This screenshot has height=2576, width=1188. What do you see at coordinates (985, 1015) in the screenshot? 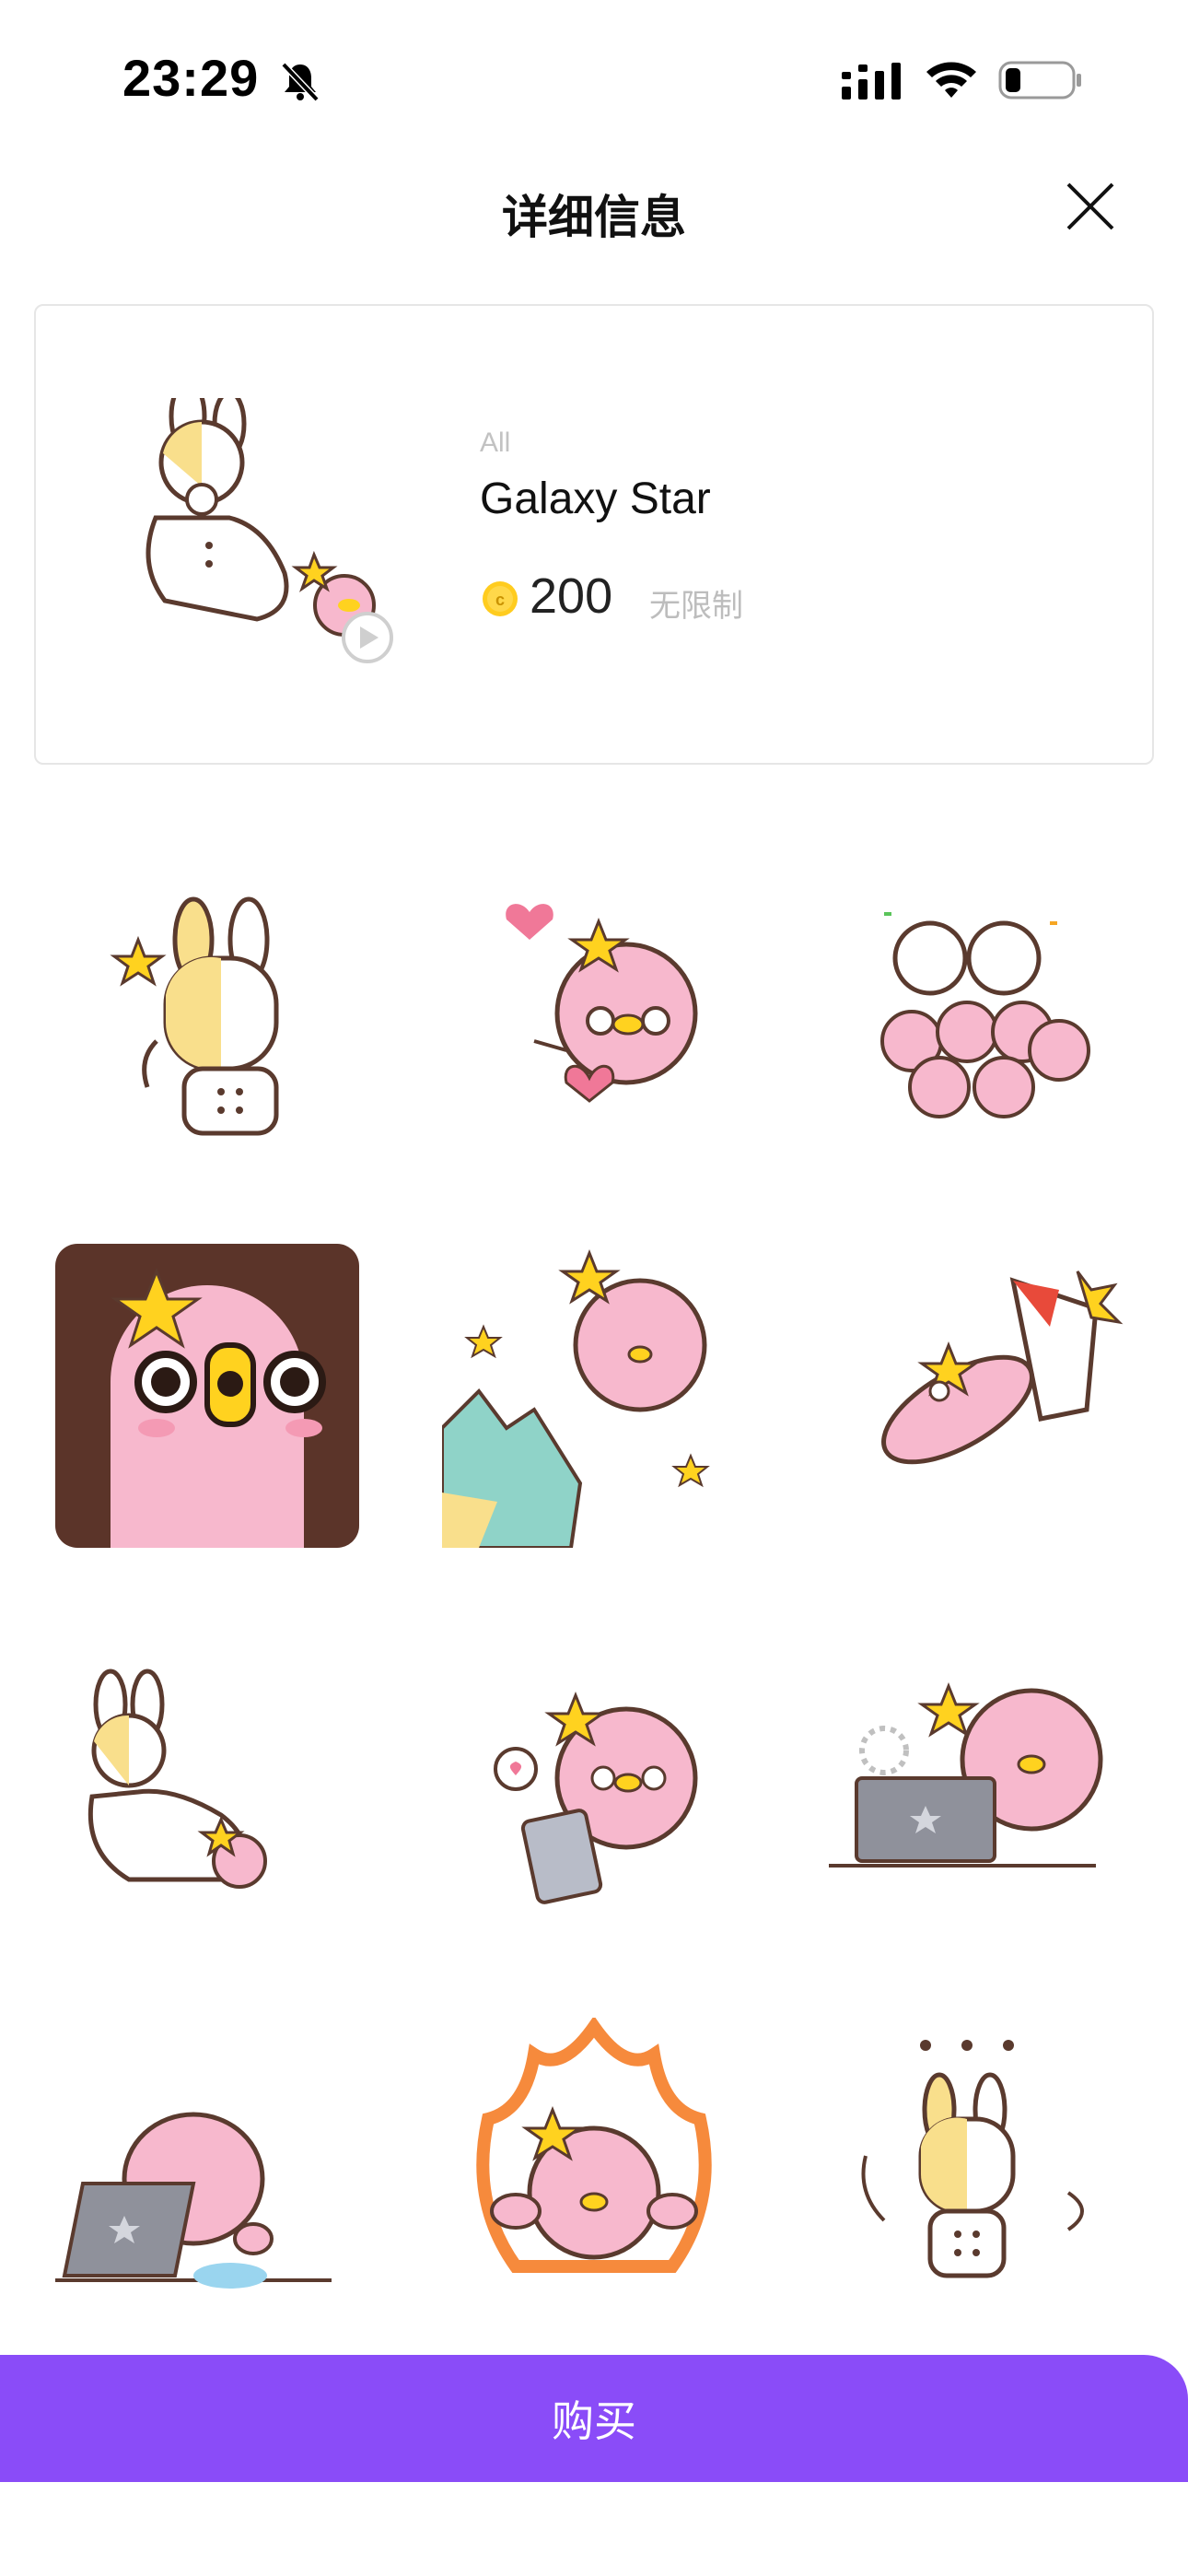
I see `rabbit-cheer-crowd-sticker-icon` at bounding box center [985, 1015].